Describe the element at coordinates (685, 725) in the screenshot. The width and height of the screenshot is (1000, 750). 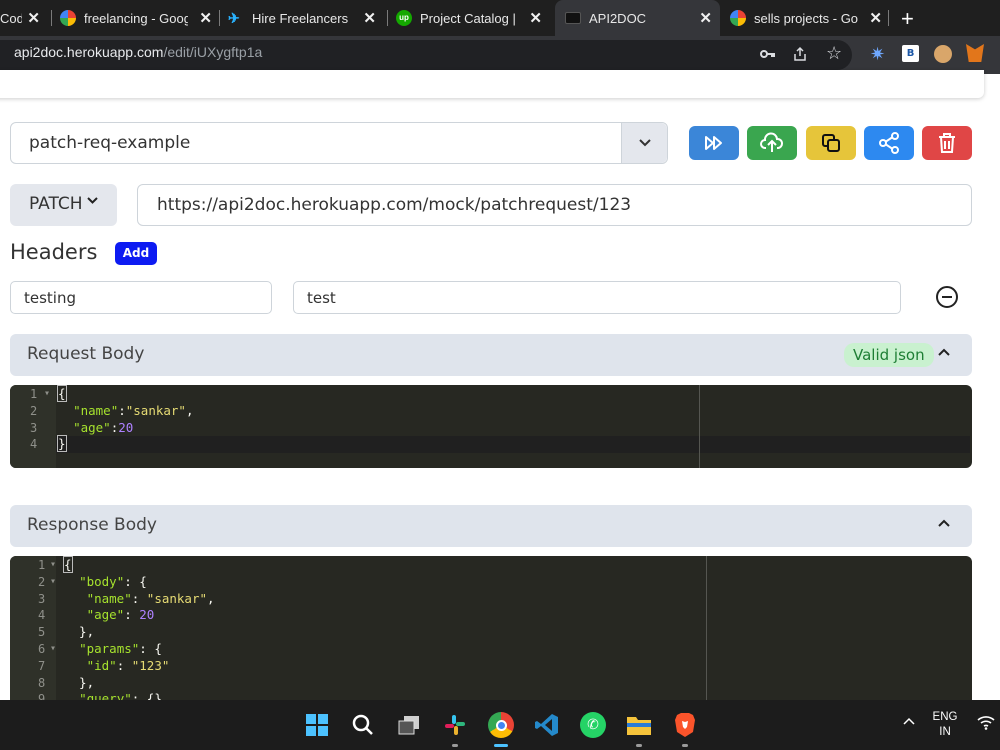
I see `brave-icon` at that location.